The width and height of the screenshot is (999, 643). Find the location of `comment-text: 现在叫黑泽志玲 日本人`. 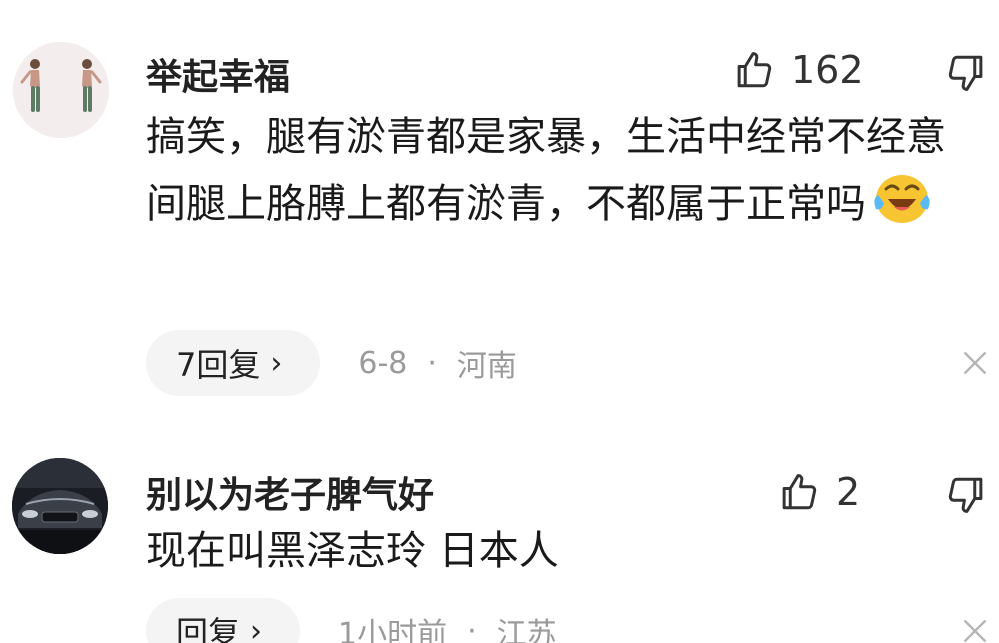

comment-text: 现在叫黑泽志玲 日本人 is located at coordinates (352, 551).